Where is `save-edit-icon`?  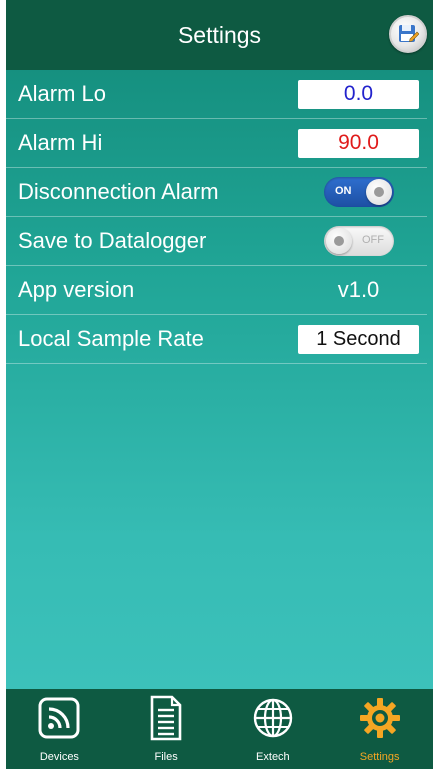
save-edit-icon is located at coordinates (409, 33).